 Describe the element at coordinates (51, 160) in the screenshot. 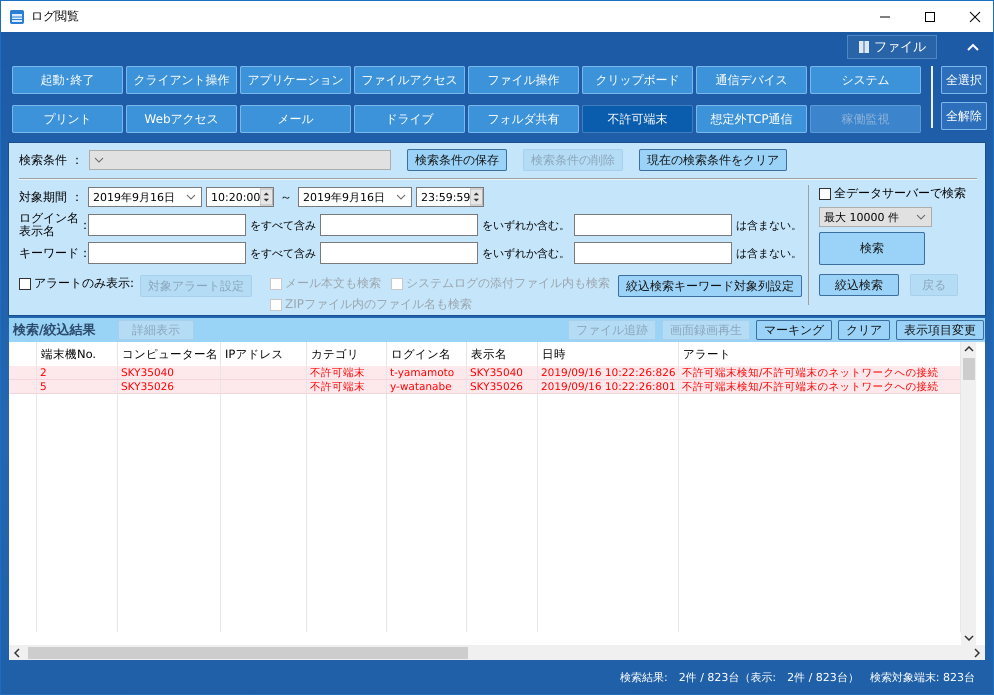

I see `field-label: 検索条件 ：` at that location.